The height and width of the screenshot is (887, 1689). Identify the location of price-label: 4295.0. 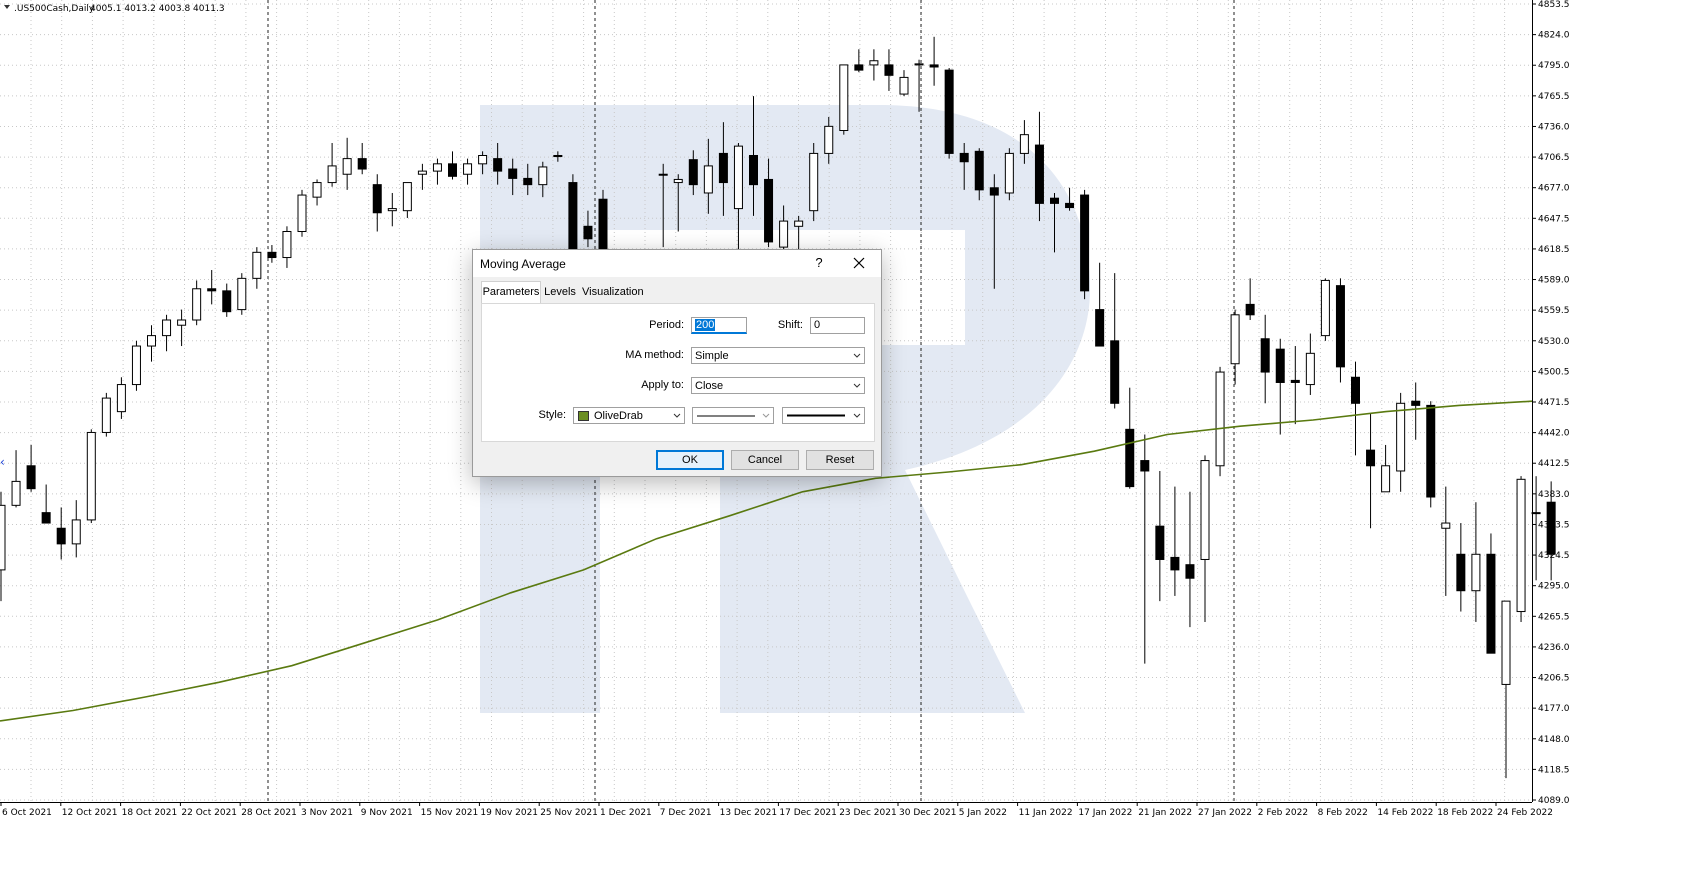
(1554, 587).